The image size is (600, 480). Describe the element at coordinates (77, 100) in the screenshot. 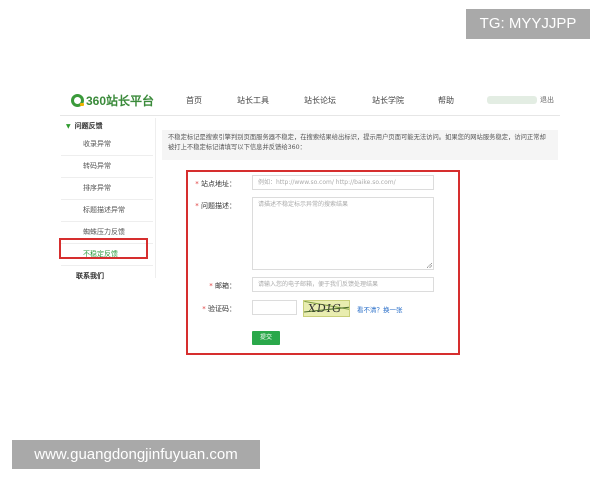

I see `logo-icon` at that location.